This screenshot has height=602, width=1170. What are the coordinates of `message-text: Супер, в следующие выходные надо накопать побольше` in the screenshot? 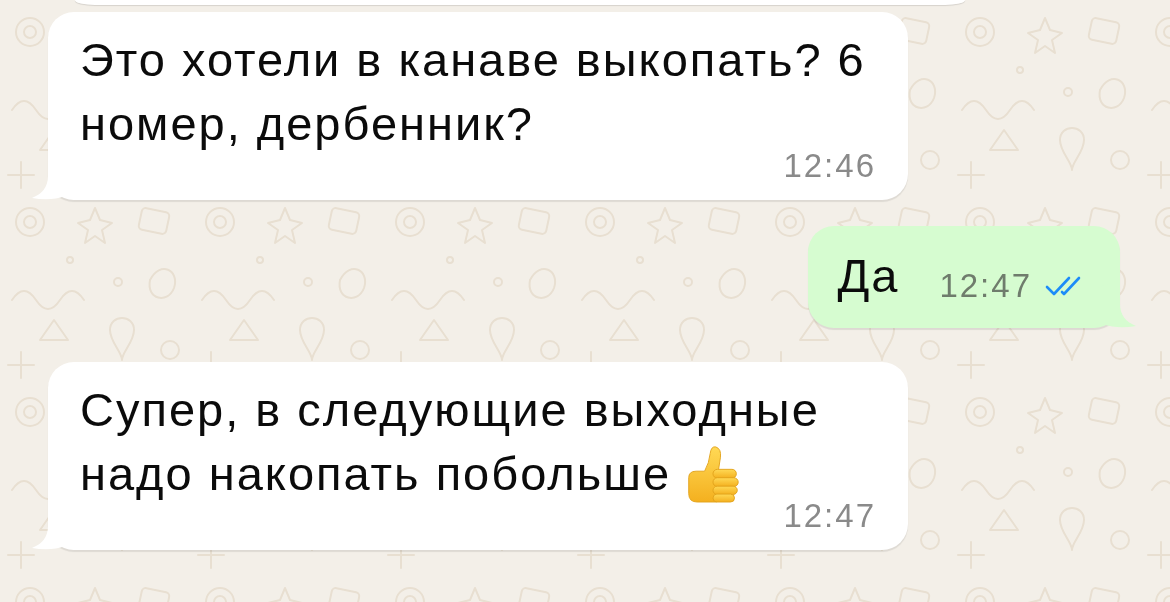 It's located at (450, 441).